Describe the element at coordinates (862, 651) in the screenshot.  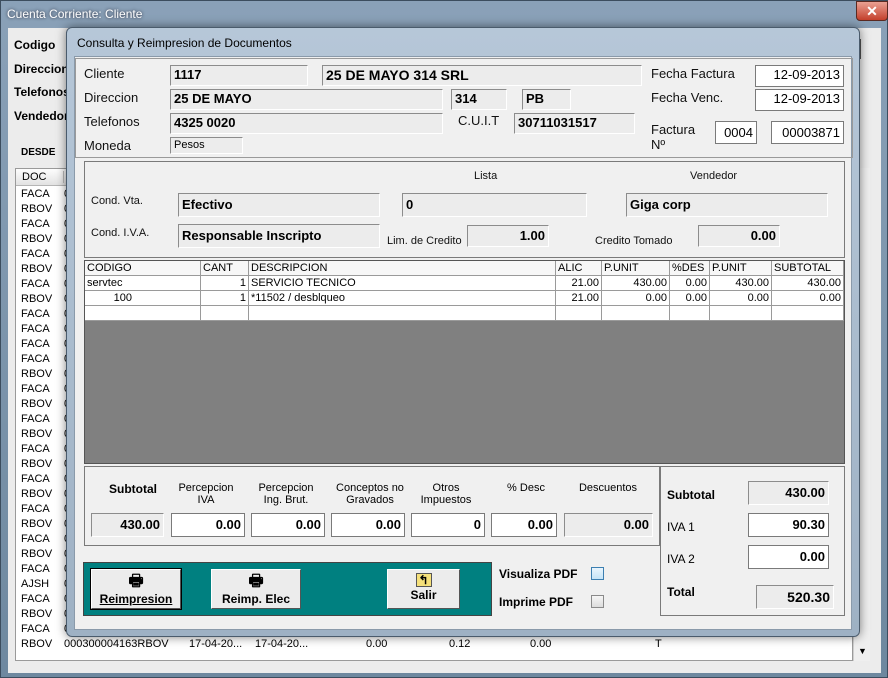
I see `scroll-down-icon: ▼` at that location.